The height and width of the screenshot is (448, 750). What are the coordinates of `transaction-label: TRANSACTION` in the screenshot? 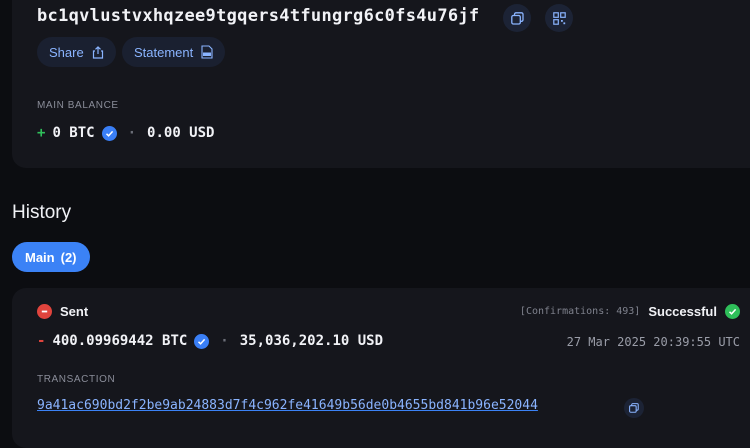 It's located at (76, 379).